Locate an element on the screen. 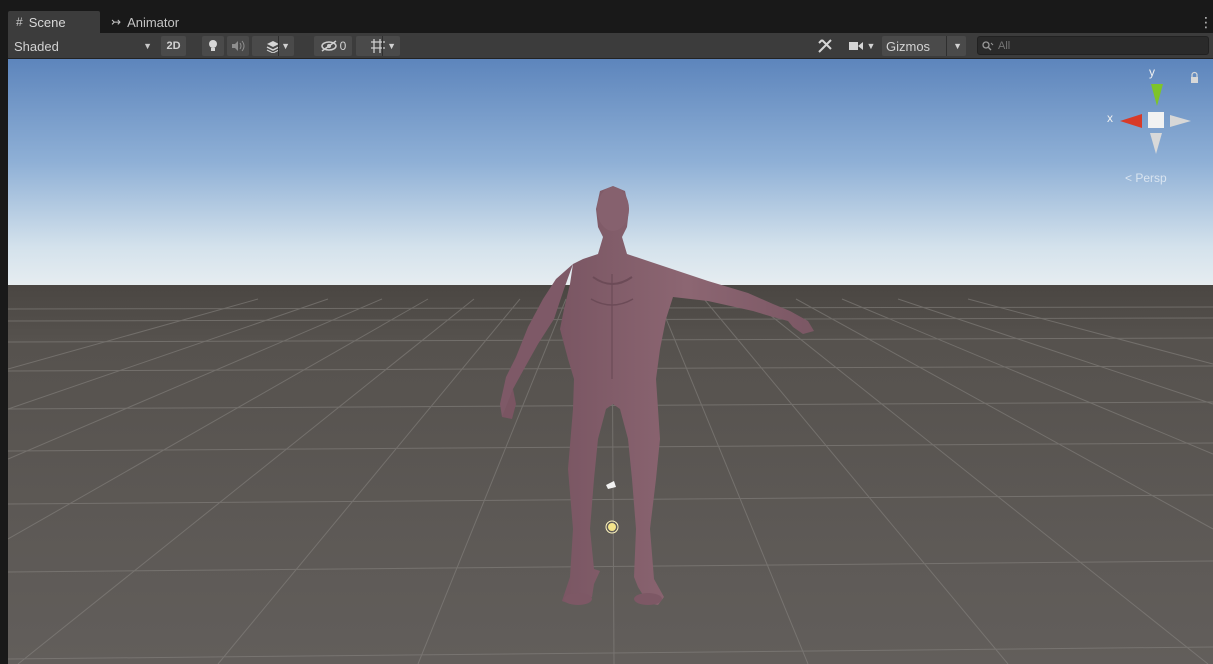 The image size is (1213, 664). more-options-icon: ⋮ is located at coordinates (1206, 22).